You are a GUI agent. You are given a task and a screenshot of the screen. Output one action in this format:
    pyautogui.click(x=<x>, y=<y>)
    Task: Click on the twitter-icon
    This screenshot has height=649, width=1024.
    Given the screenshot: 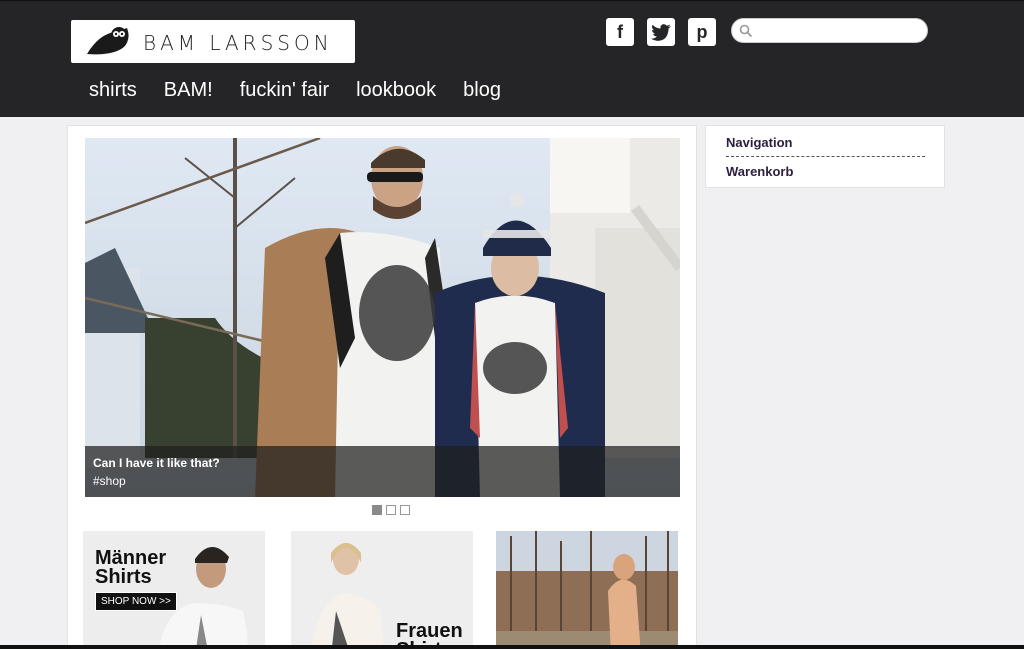 What is the action you would take?
    pyautogui.click(x=661, y=32)
    